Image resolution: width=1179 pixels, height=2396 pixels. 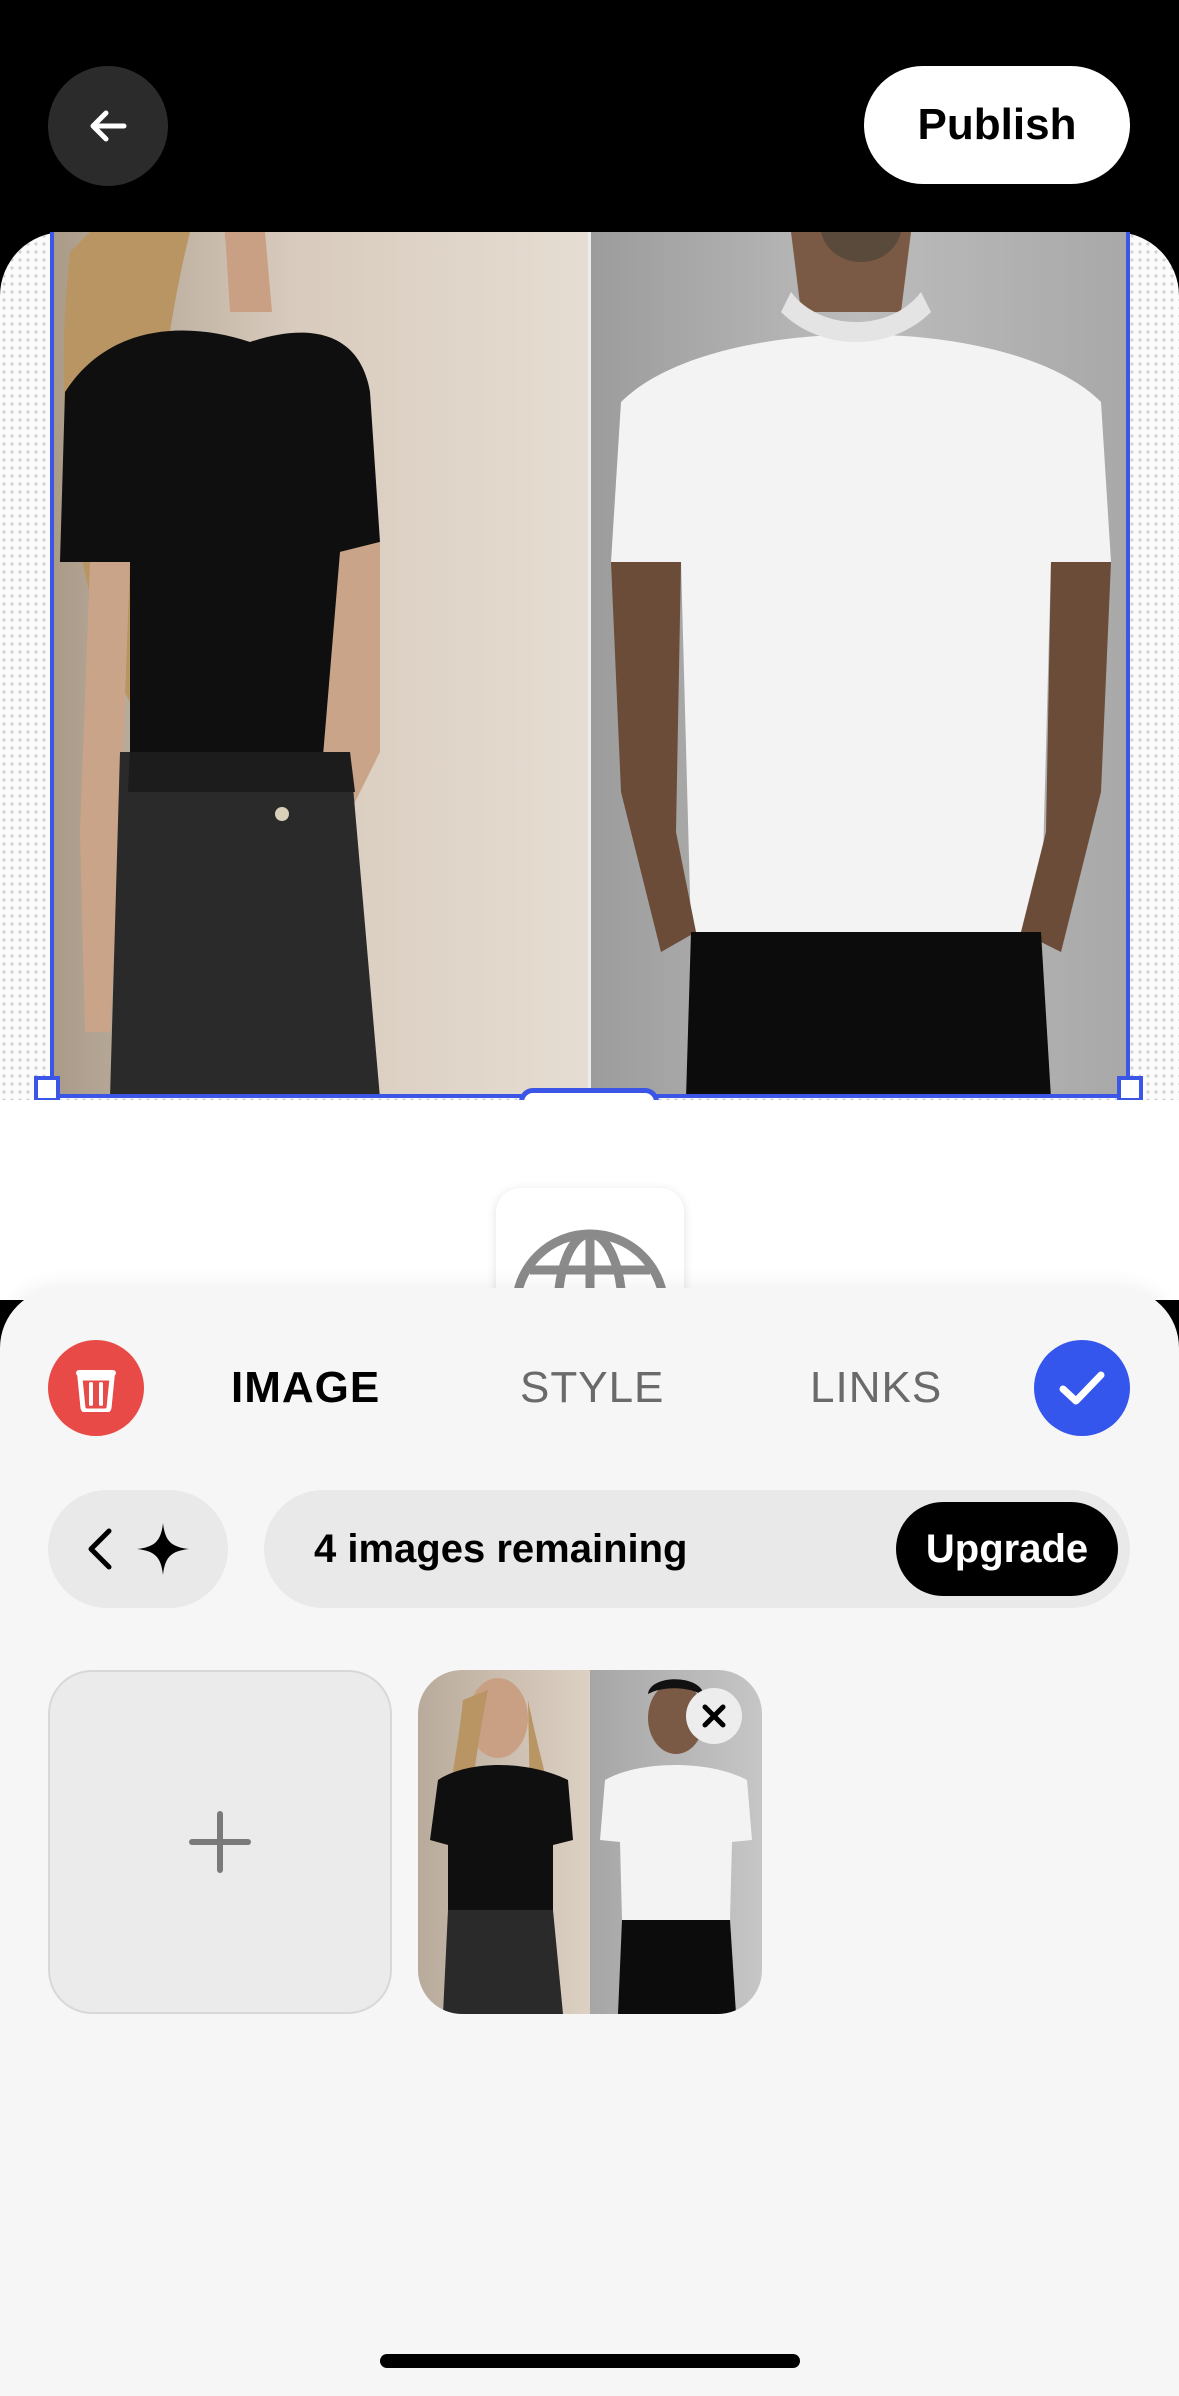 What do you see at coordinates (697, 1549) in the screenshot?
I see `images-remaining-pill: 4 images remaining Upgrade` at bounding box center [697, 1549].